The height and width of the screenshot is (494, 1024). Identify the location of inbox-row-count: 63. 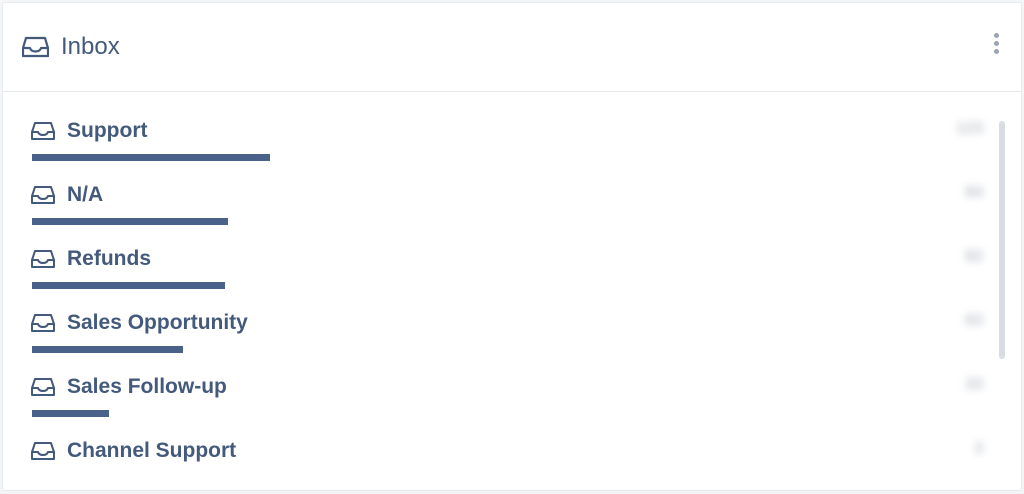
(974, 320).